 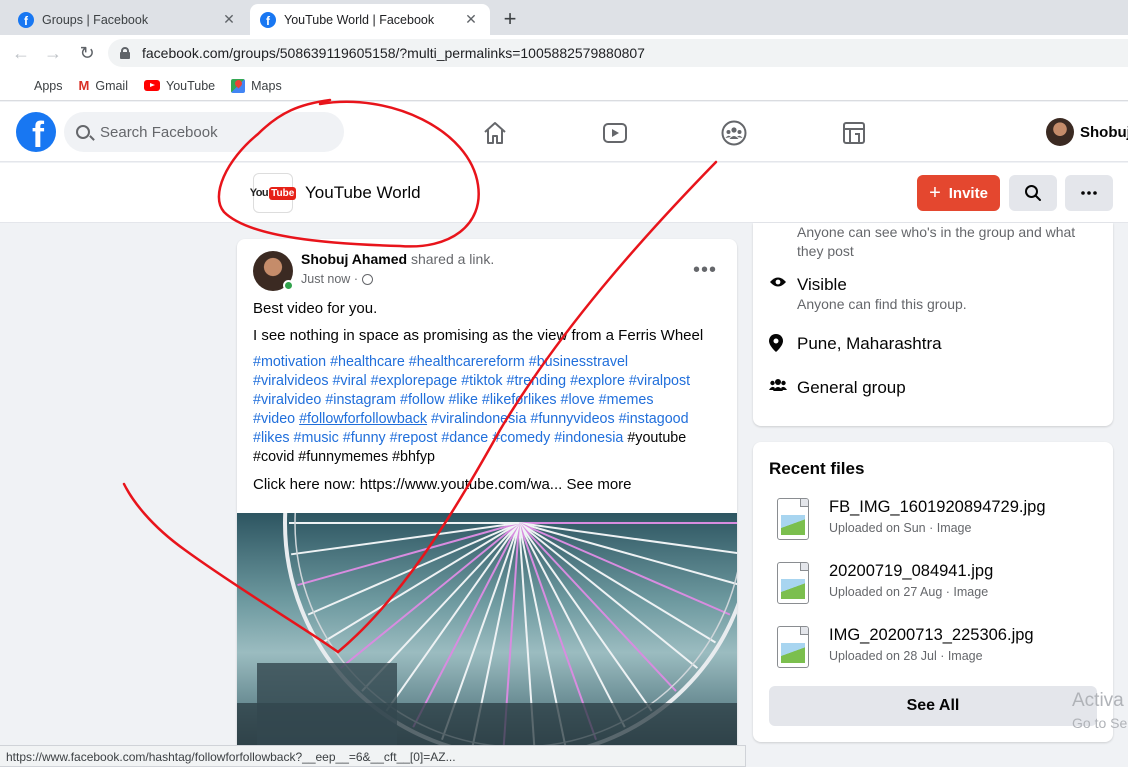 I want to click on groups-icon, so click(x=734, y=133).